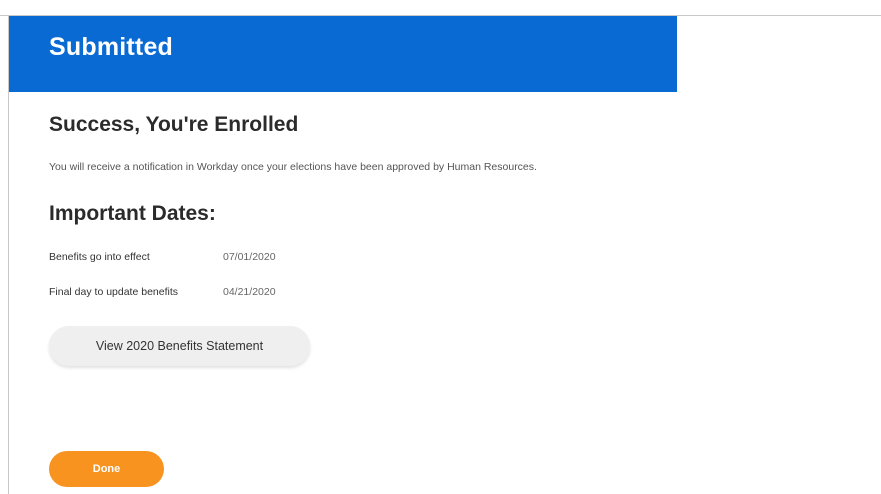 This screenshot has width=881, height=494. I want to click on header-banner: Submitted, so click(343, 54).